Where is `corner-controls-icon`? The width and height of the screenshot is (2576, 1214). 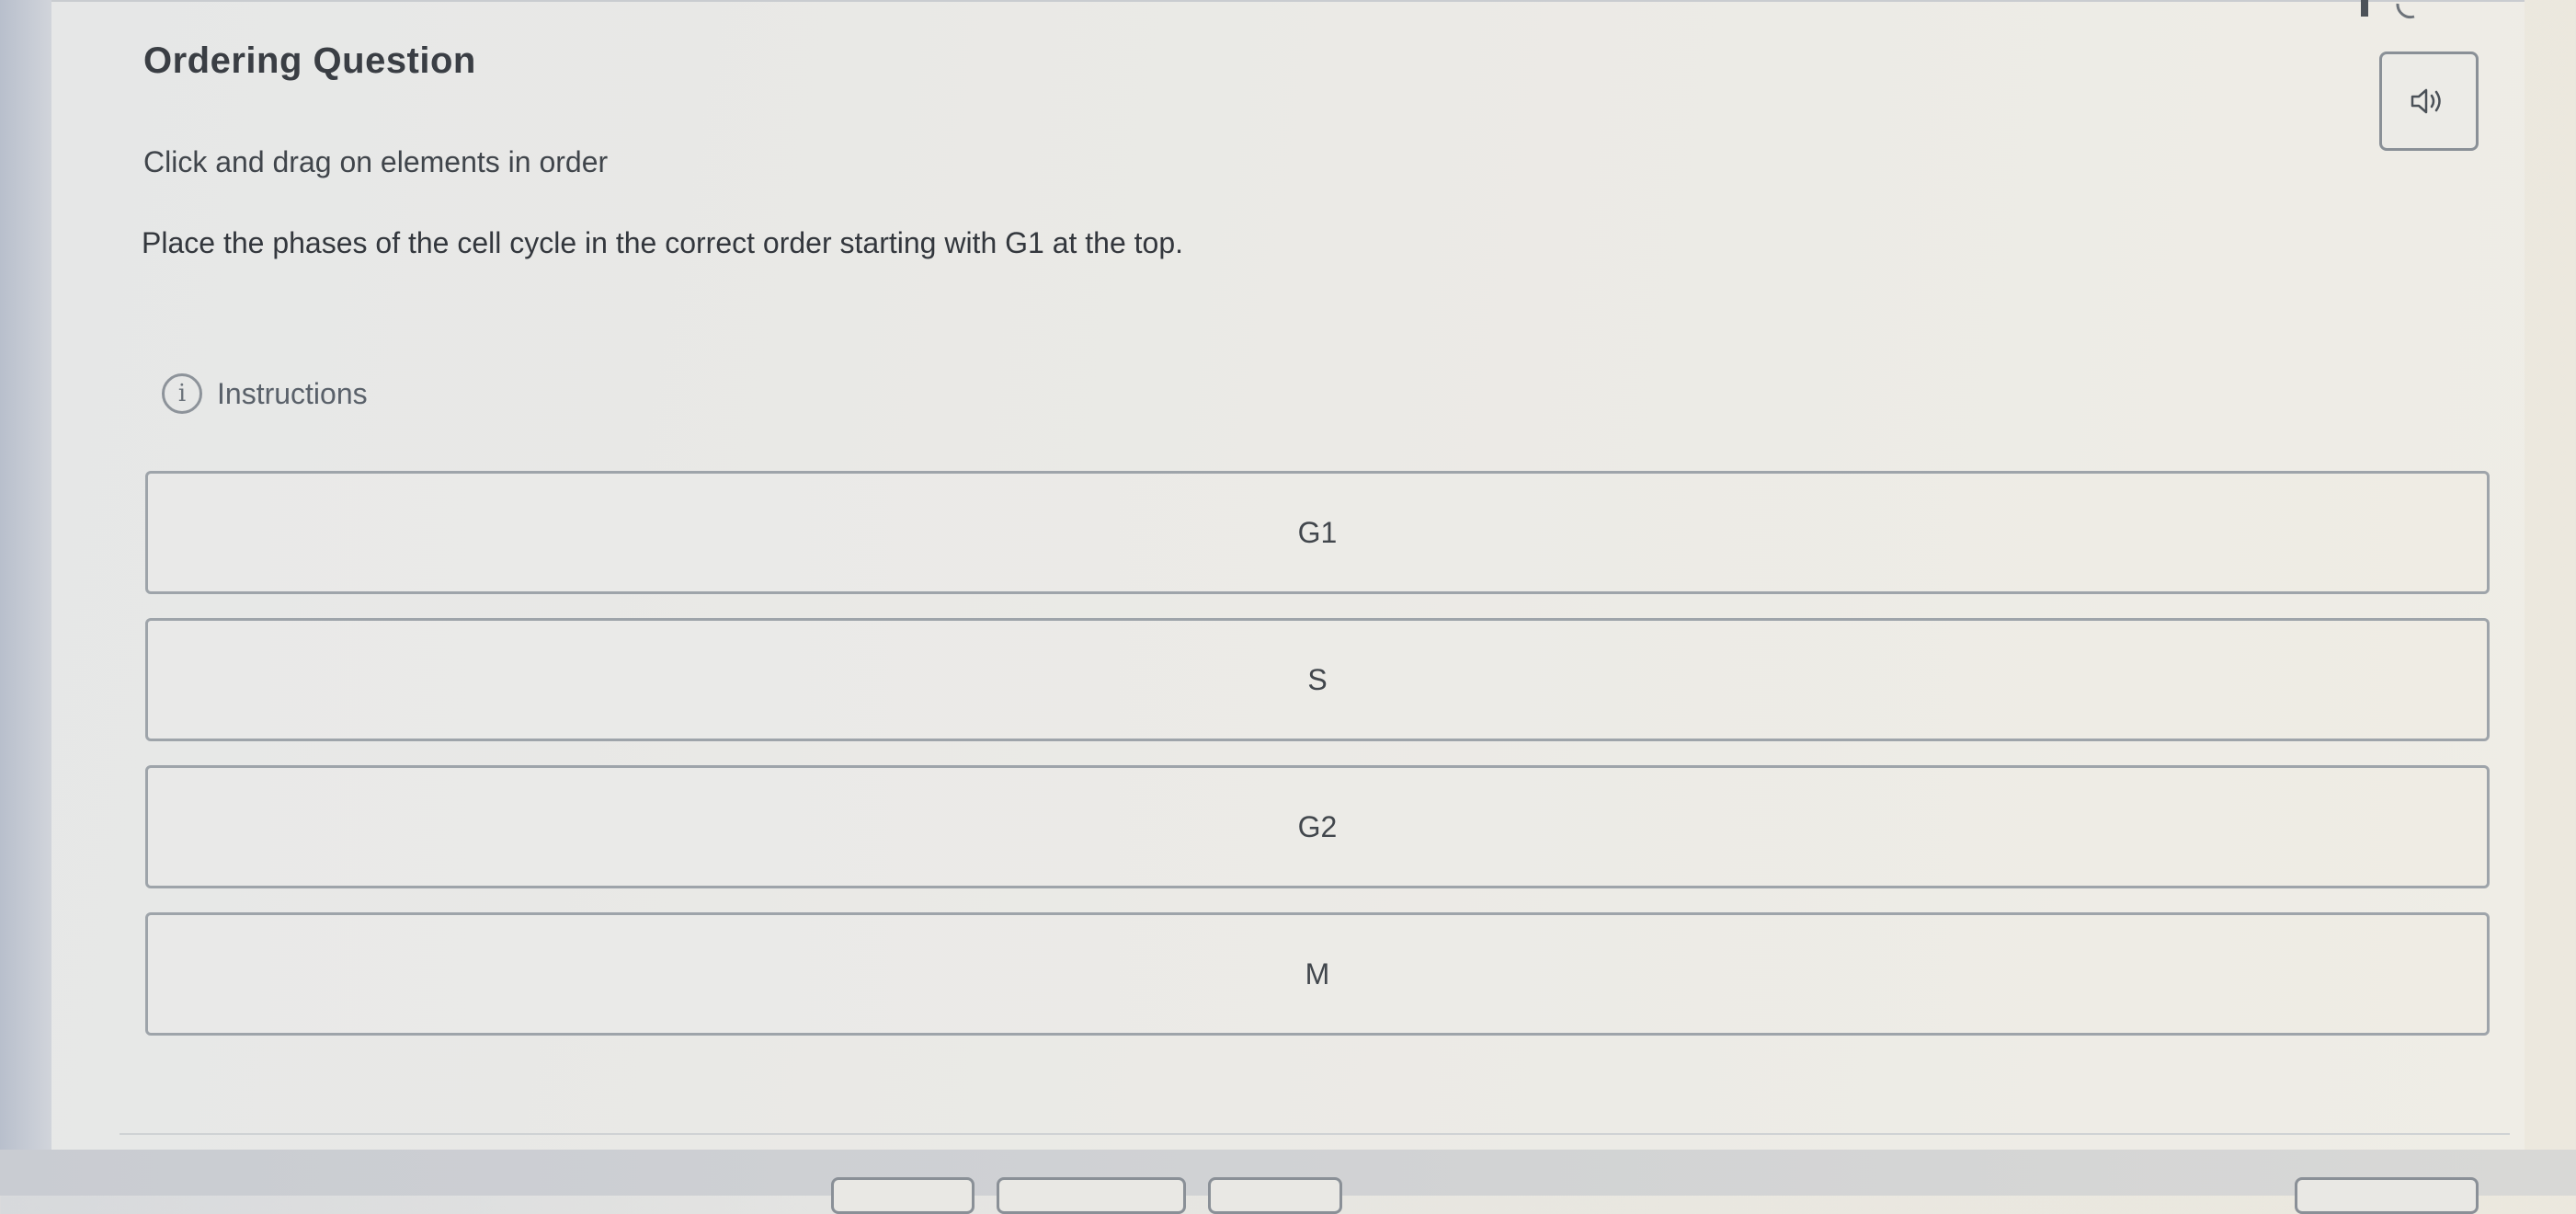 corner-controls-icon is located at coordinates (2388, 9).